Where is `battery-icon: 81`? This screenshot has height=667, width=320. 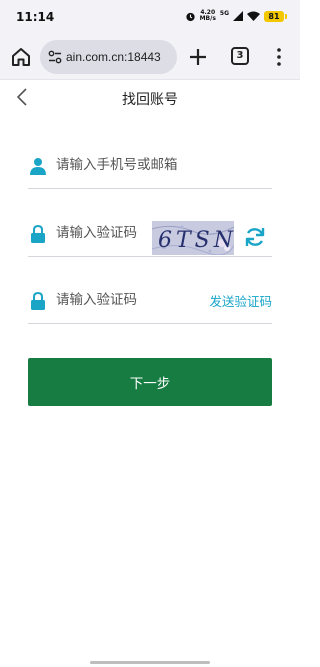
battery-icon: 81 is located at coordinates (275, 16).